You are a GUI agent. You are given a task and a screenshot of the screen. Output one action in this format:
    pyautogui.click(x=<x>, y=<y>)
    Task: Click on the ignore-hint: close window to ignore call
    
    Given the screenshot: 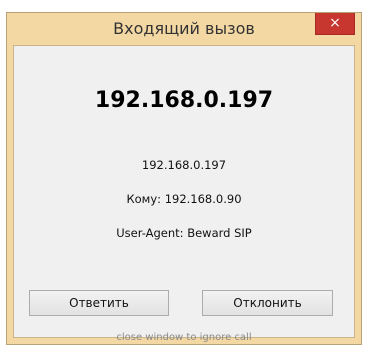 What is the action you would take?
    pyautogui.click(x=184, y=337)
    